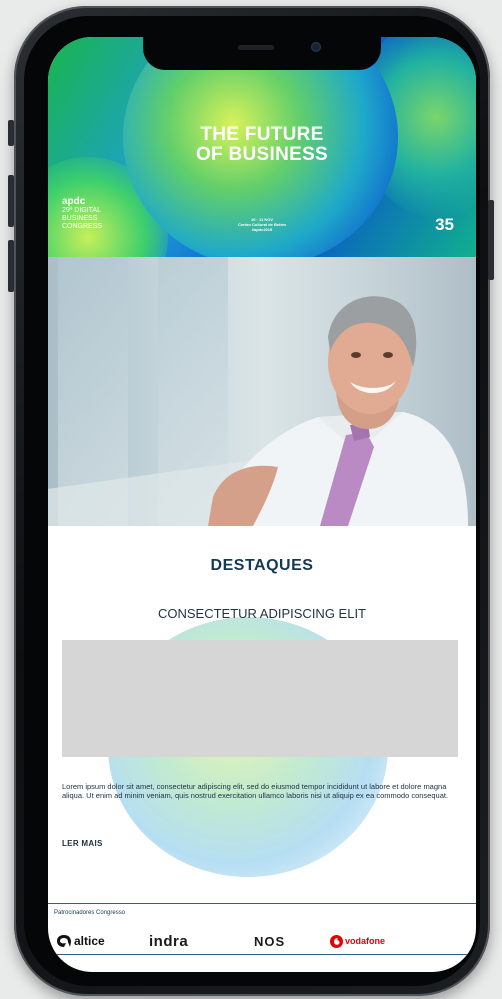 The width and height of the screenshot is (502, 999). I want to click on article-subtitle: CONSECTETUR ADIPISCING ELIT, so click(262, 613).